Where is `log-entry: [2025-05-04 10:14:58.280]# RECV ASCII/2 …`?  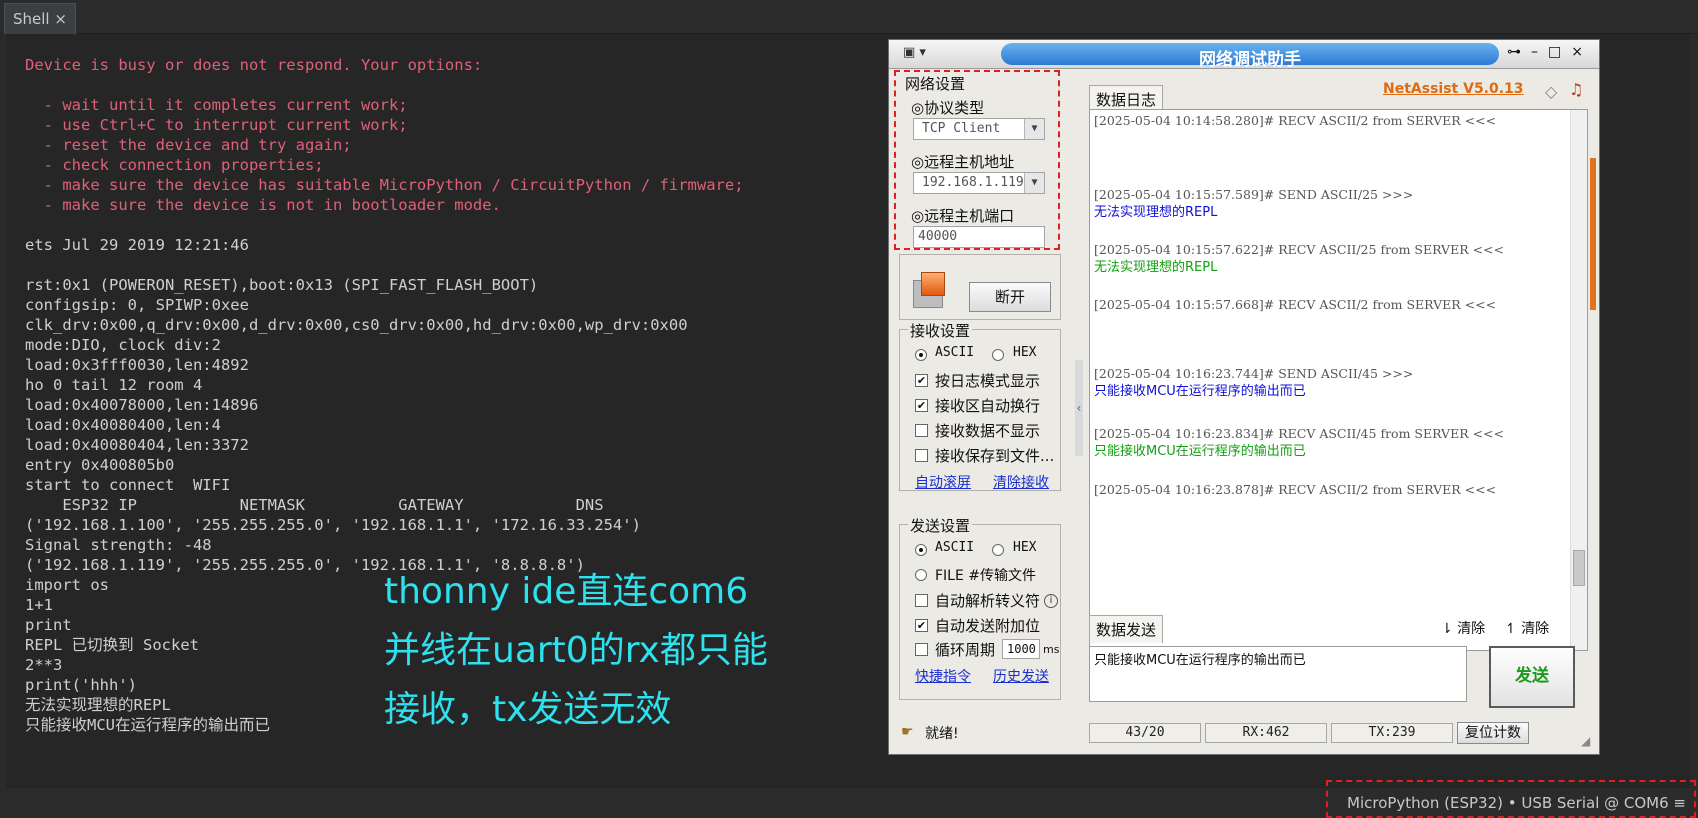
log-entry: [2025-05-04 10:14:58.280]# RECV ASCII/2 … is located at coordinates (1295, 121).